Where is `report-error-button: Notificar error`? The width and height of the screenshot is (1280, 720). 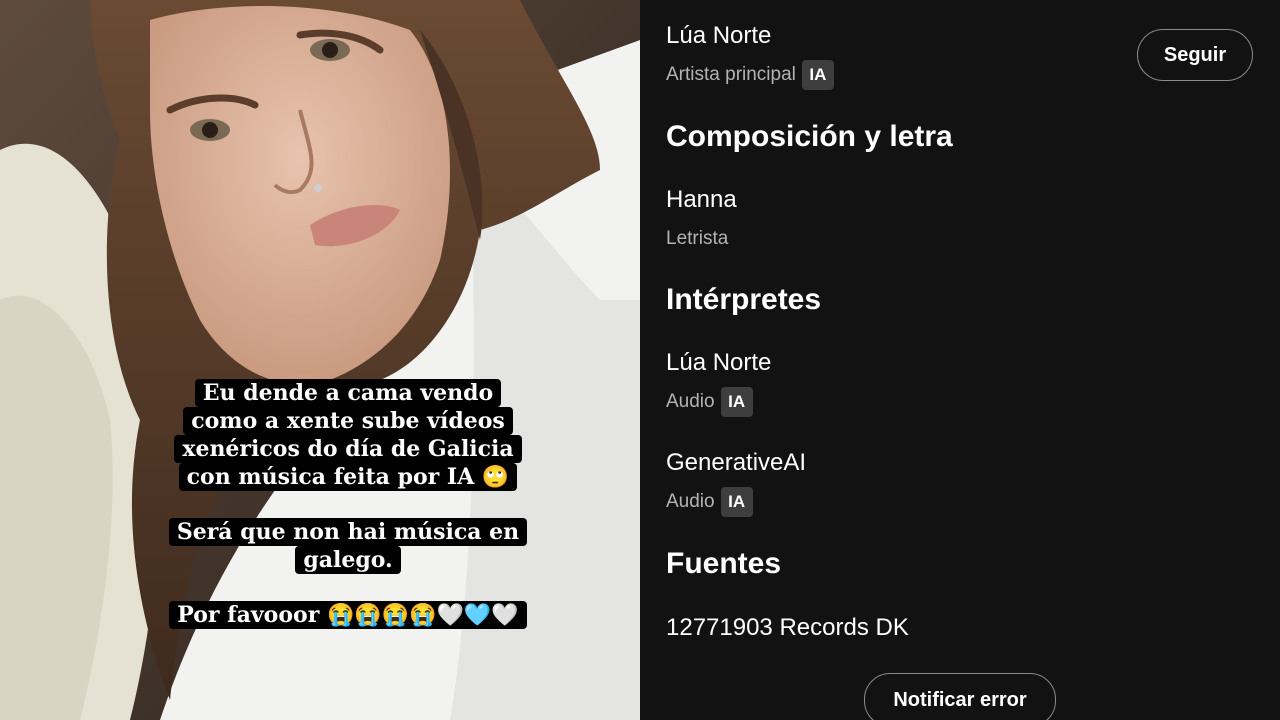 report-error-button: Notificar error is located at coordinates (960, 696).